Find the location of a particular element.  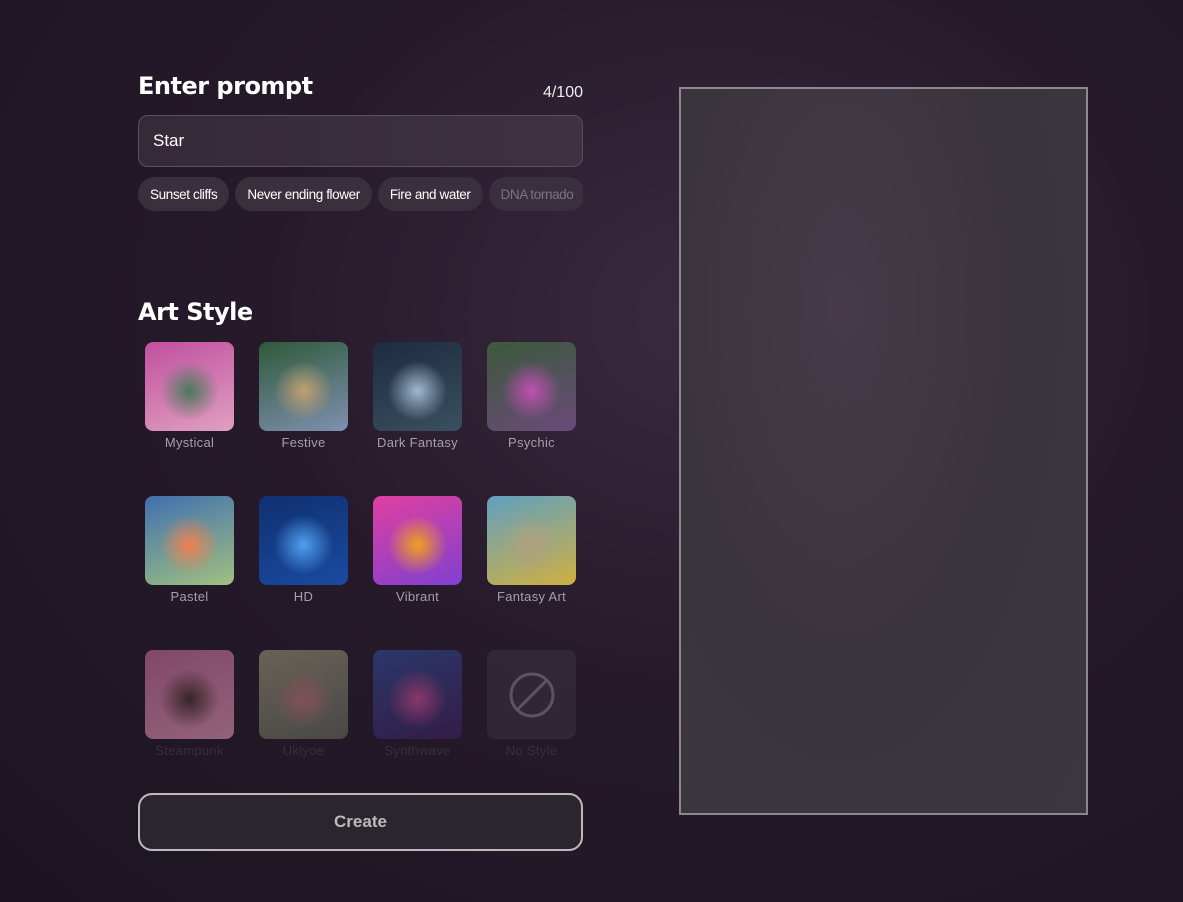

suggestion-chip: DNA tornado is located at coordinates (535, 194).